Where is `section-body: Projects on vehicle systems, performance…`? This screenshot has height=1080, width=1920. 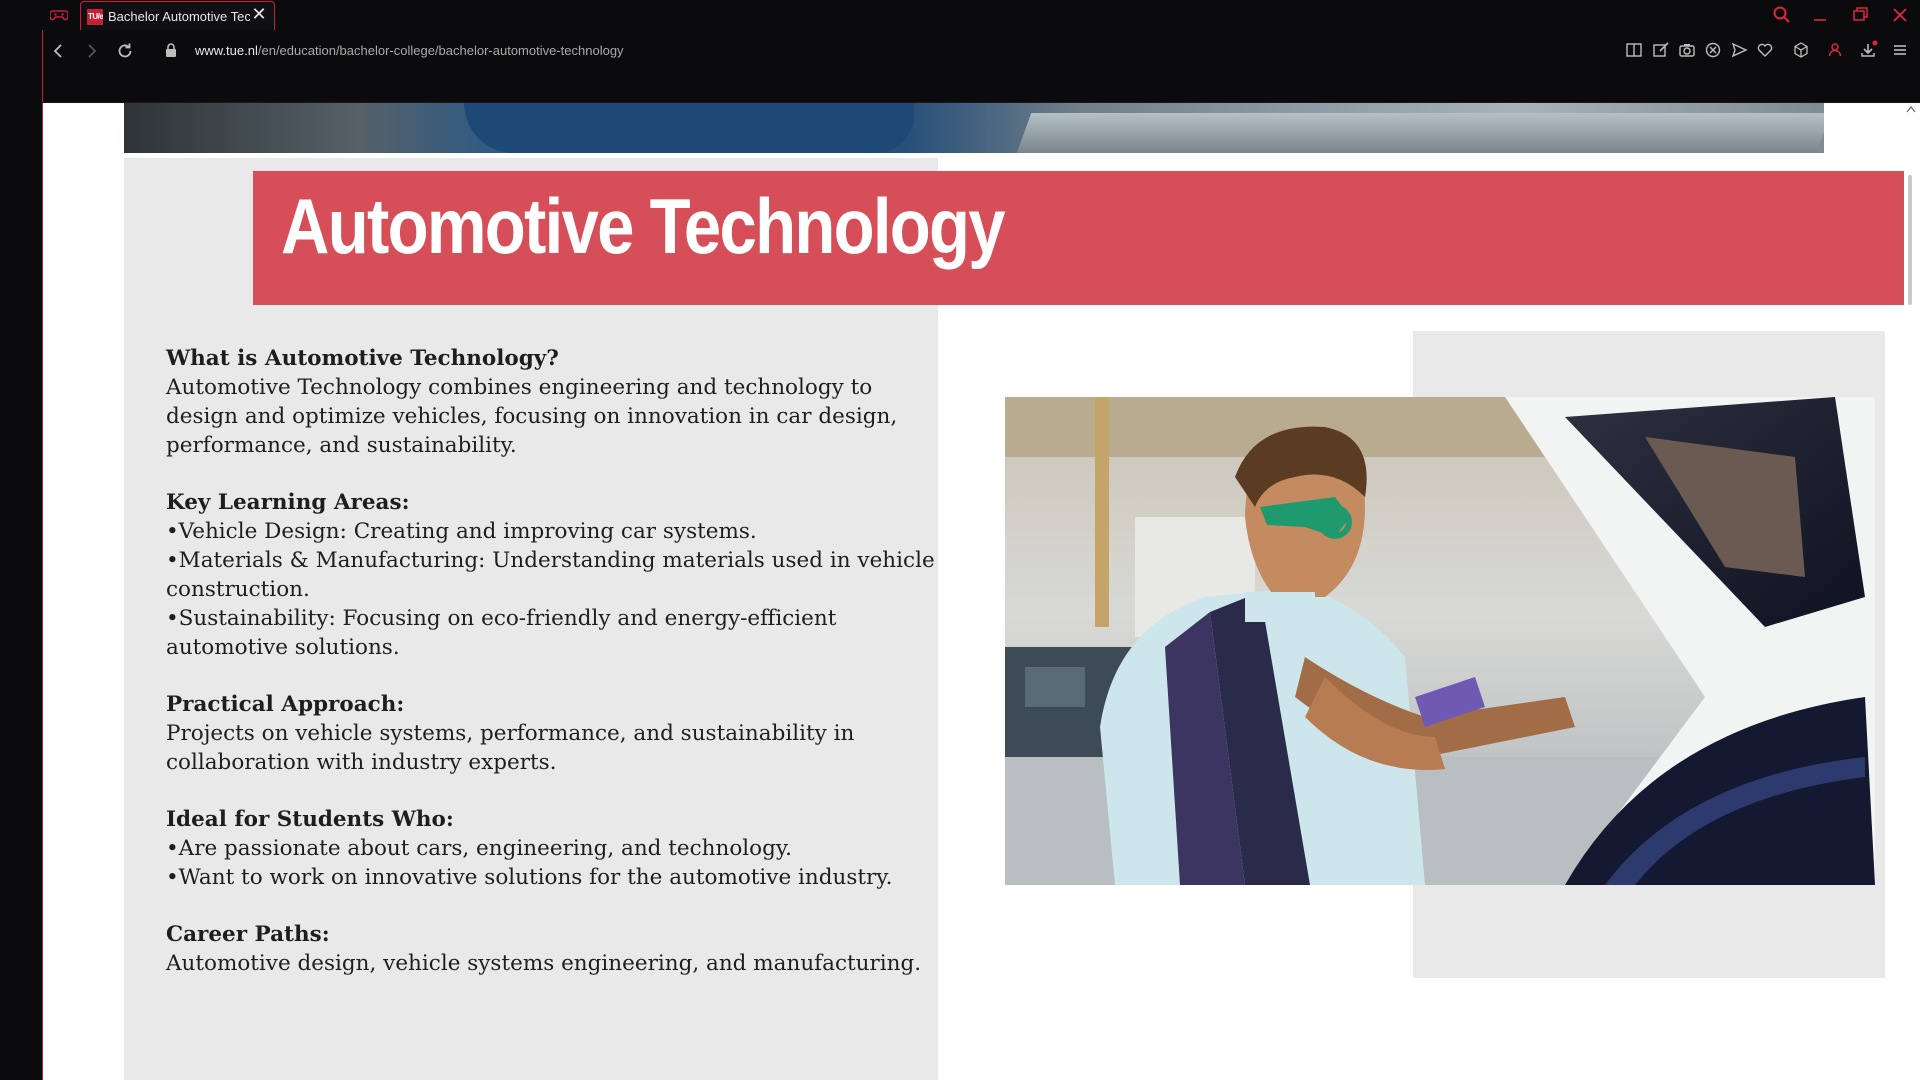
section-body: Projects on vehicle systems, performance… is located at coordinates (510, 748).